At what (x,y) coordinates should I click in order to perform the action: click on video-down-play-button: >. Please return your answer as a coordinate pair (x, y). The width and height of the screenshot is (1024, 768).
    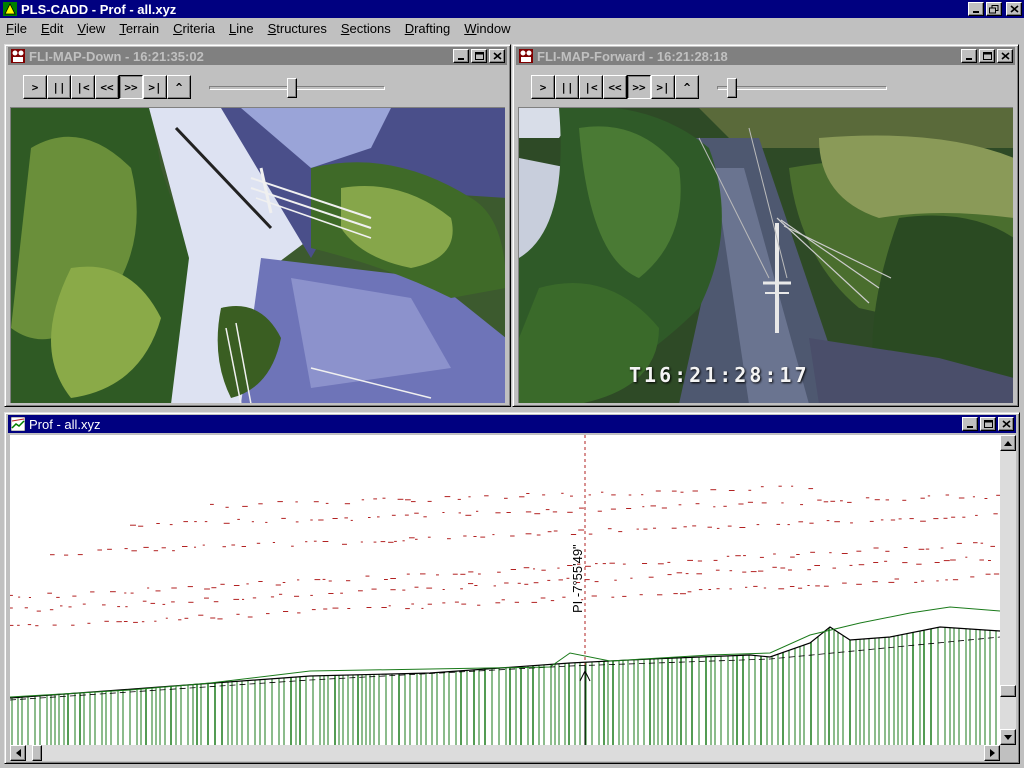
    Looking at the image, I should click on (35, 87).